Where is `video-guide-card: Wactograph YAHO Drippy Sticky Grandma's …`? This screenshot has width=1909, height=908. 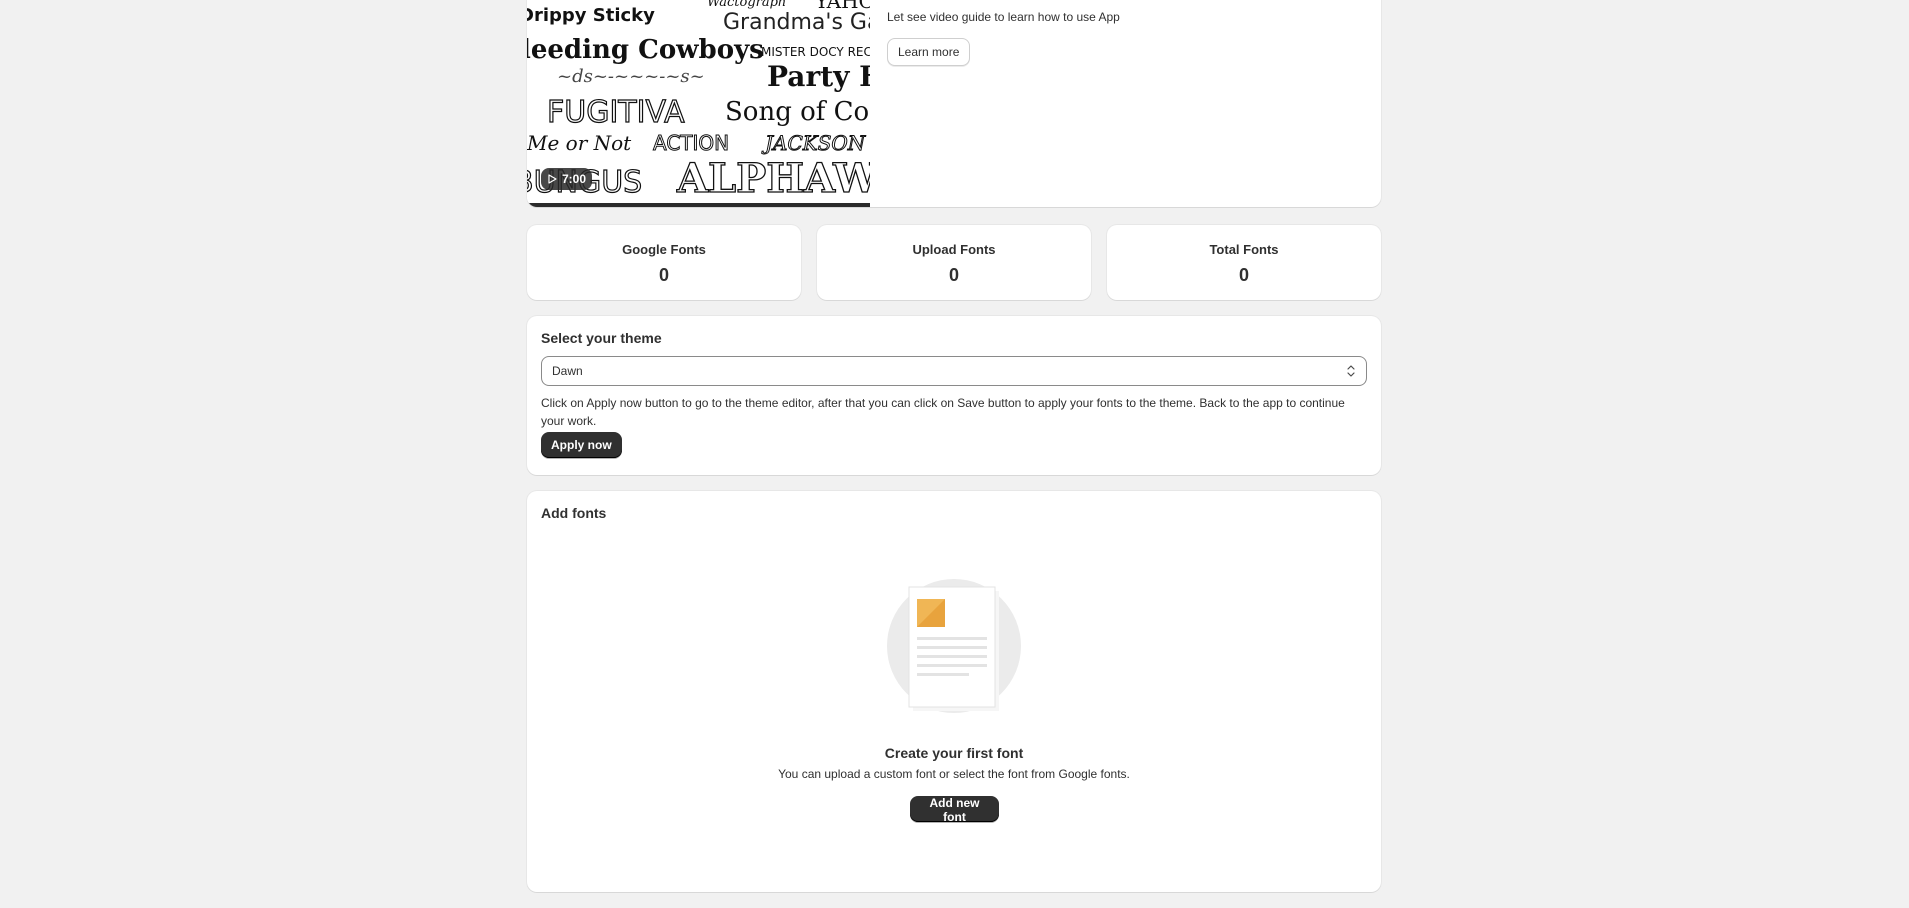
video-guide-card: Wactograph YAHO Drippy Sticky Grandma's … is located at coordinates (954, 103).